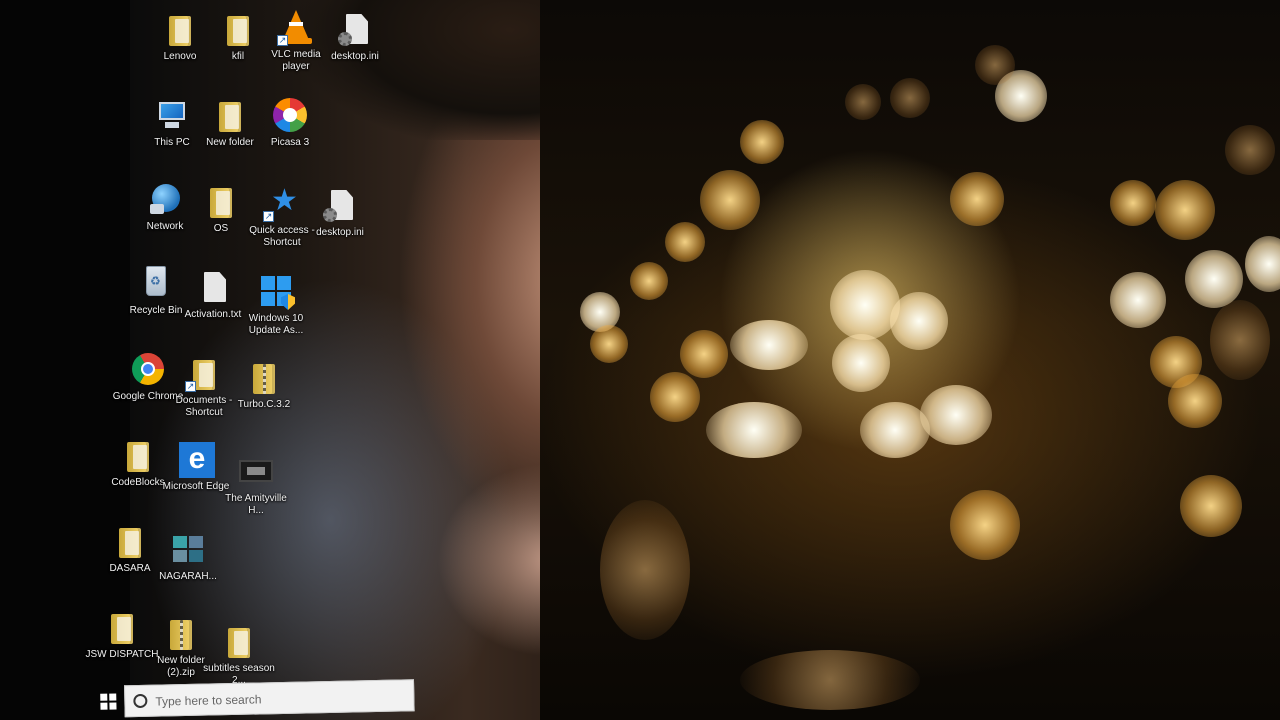  I want to click on taskbar: Type here to search, so click(255, 698).